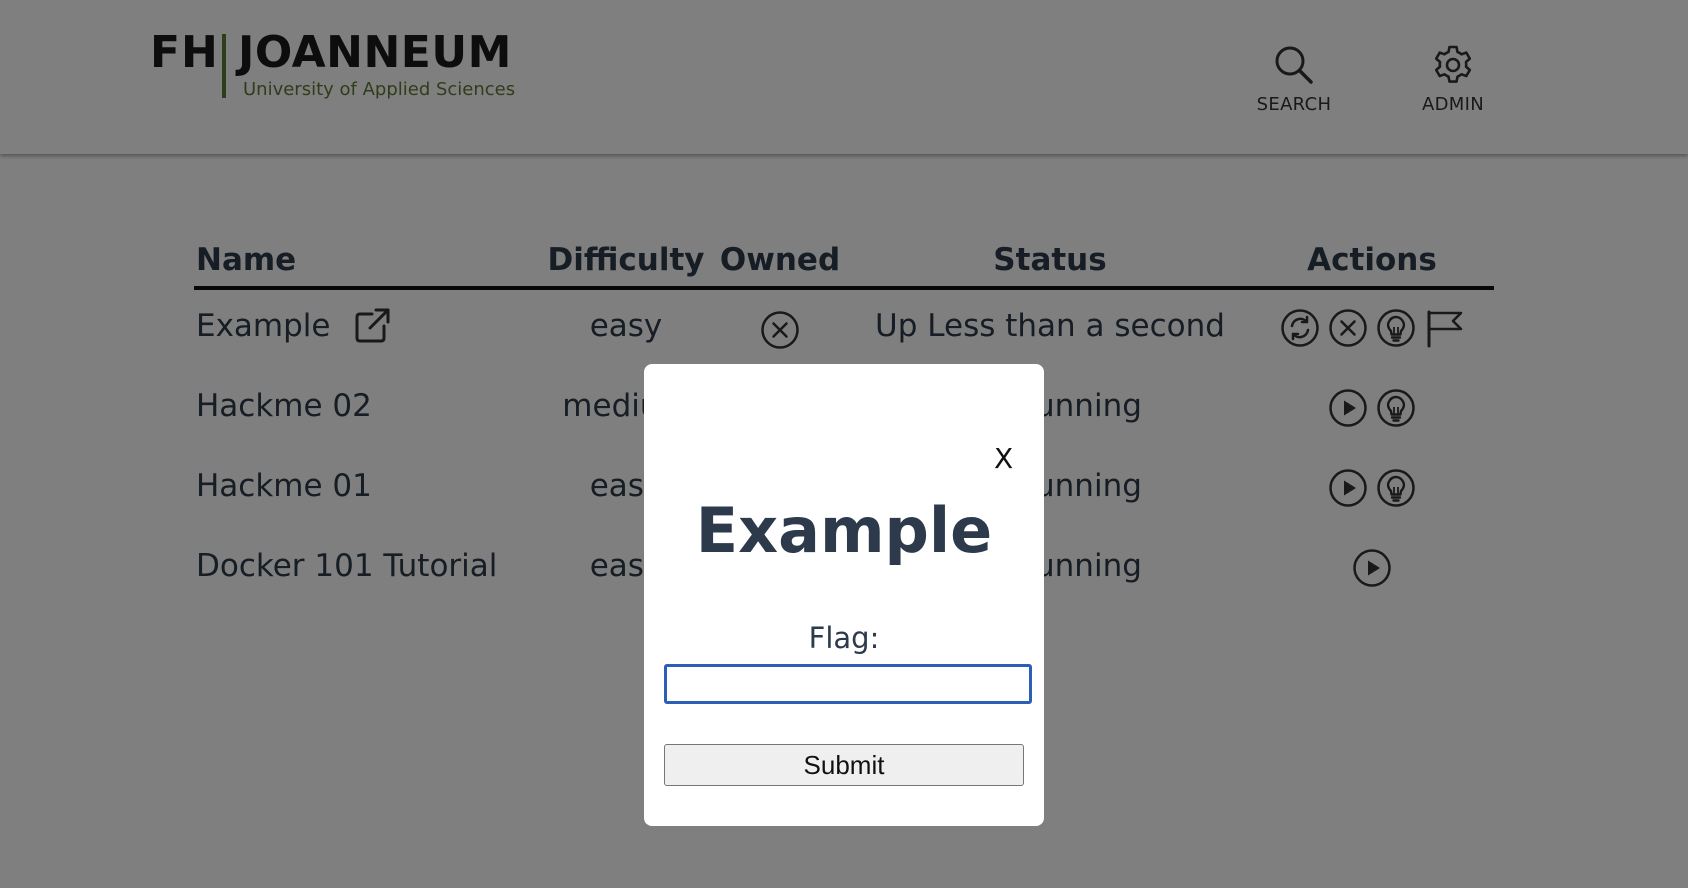  What do you see at coordinates (844, 638) in the screenshot?
I see `flag-label: Flag:` at bounding box center [844, 638].